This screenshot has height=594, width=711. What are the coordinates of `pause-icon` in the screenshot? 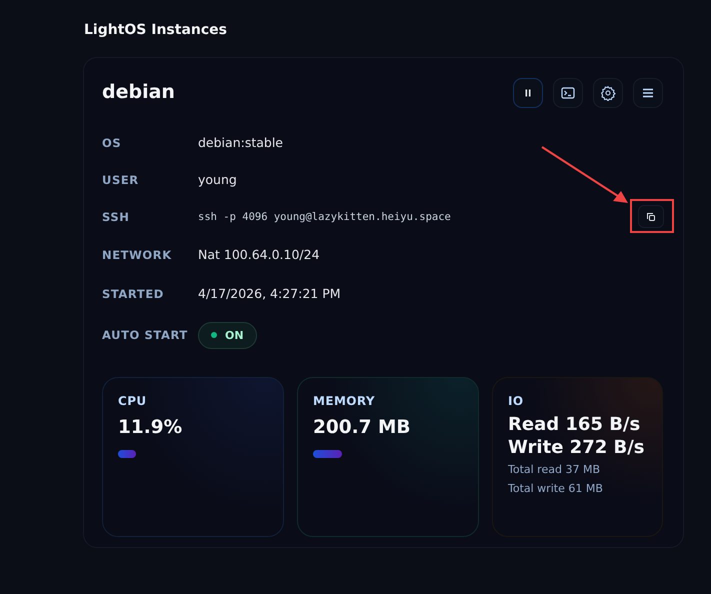 It's located at (528, 93).